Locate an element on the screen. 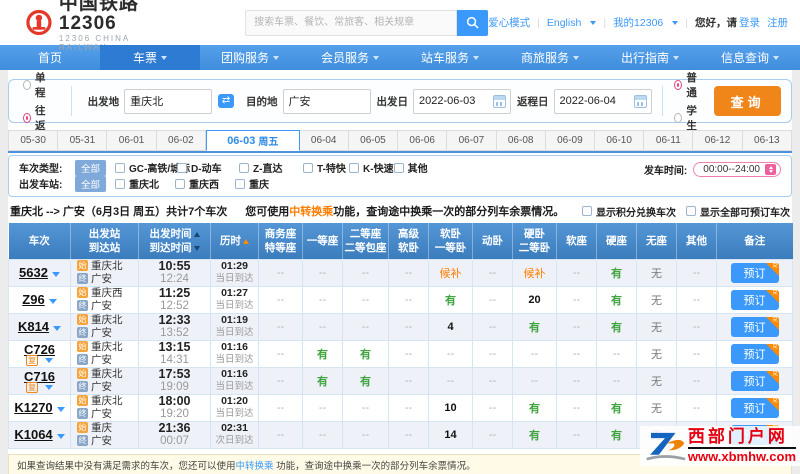 The width and height of the screenshot is (800, 474). column-header-二等座: 二等座 二等包座 is located at coordinates (365, 241).